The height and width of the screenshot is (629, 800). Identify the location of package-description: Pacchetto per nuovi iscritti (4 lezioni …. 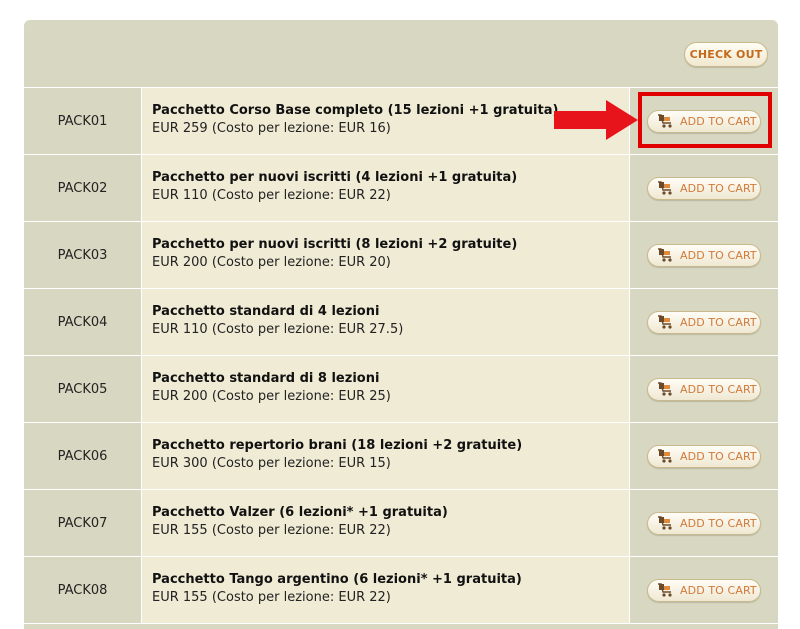
(386, 188).